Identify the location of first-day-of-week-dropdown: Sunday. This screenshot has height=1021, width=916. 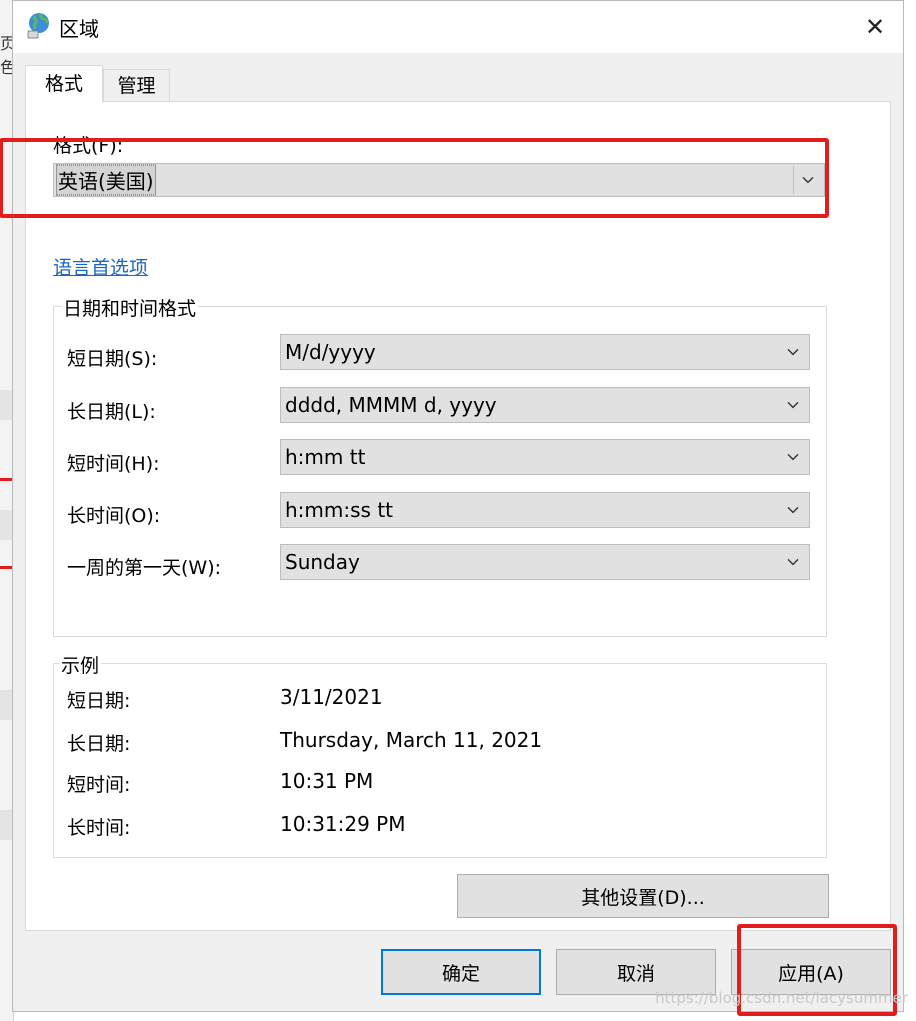
(545, 562).